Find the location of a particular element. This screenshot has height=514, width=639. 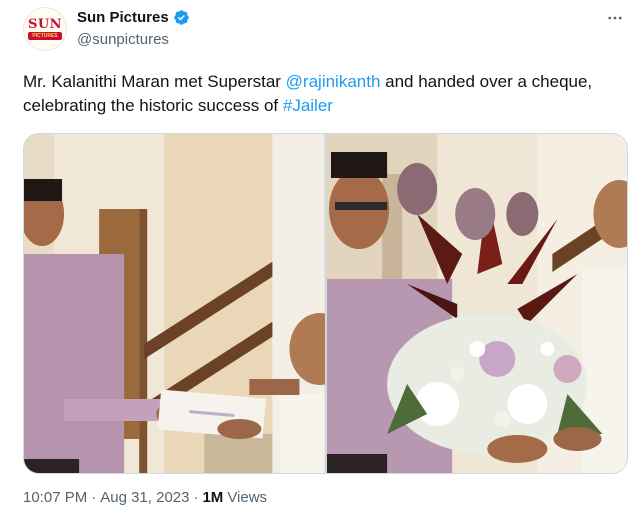

author-name-row: Sun Pictures is located at coordinates (133, 17).